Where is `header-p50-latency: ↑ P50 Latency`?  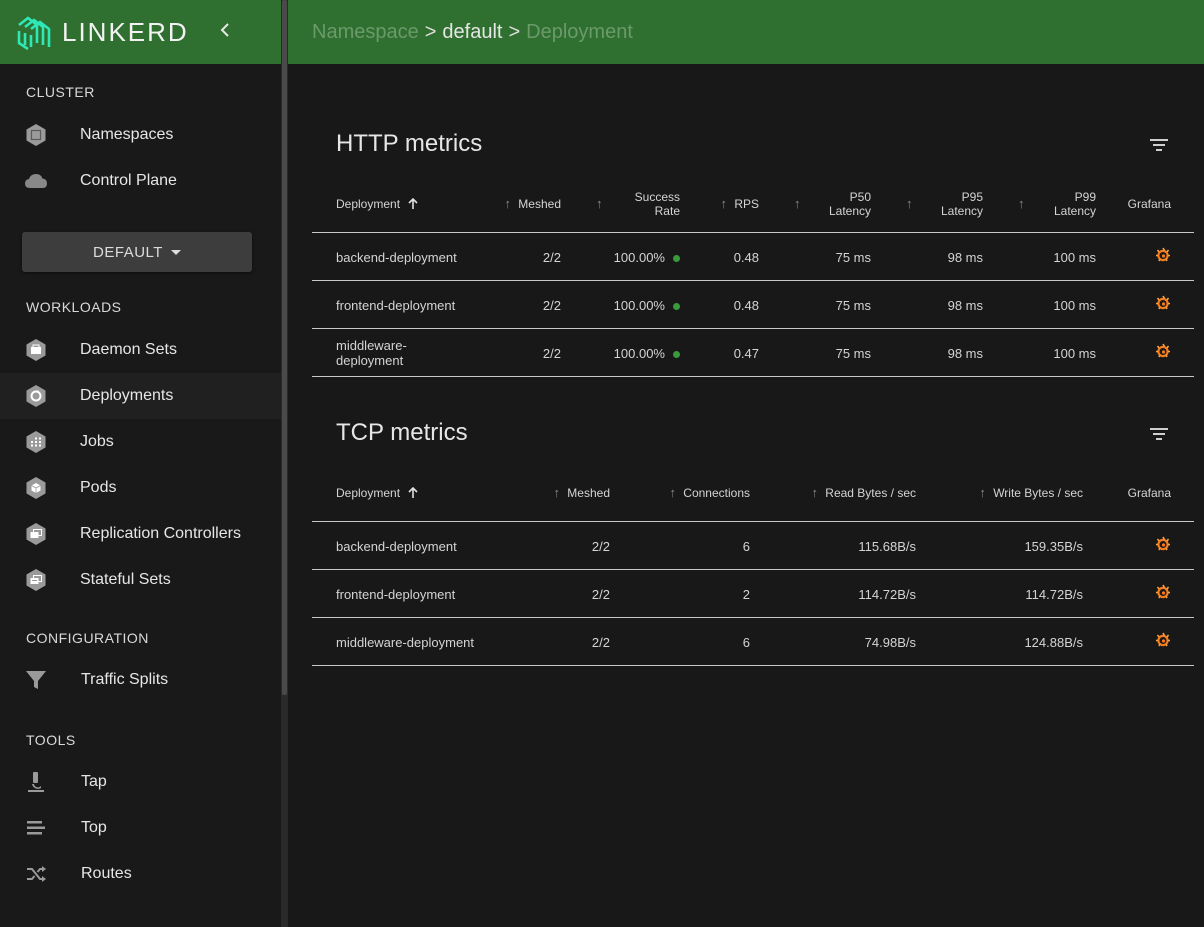 header-p50-latency: ↑ P50 Latency is located at coordinates (832, 204).